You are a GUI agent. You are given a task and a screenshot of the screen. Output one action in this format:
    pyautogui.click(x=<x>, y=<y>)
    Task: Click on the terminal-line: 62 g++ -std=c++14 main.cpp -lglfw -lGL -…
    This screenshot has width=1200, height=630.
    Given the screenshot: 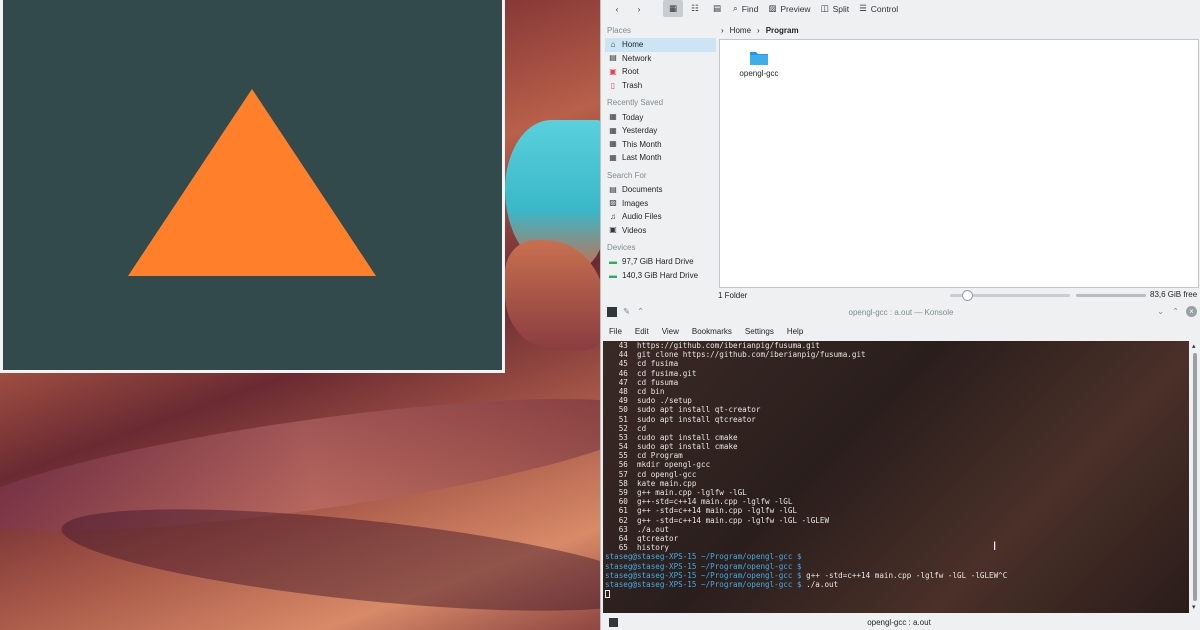 What is the action you would take?
    pyautogui.click(x=717, y=520)
    